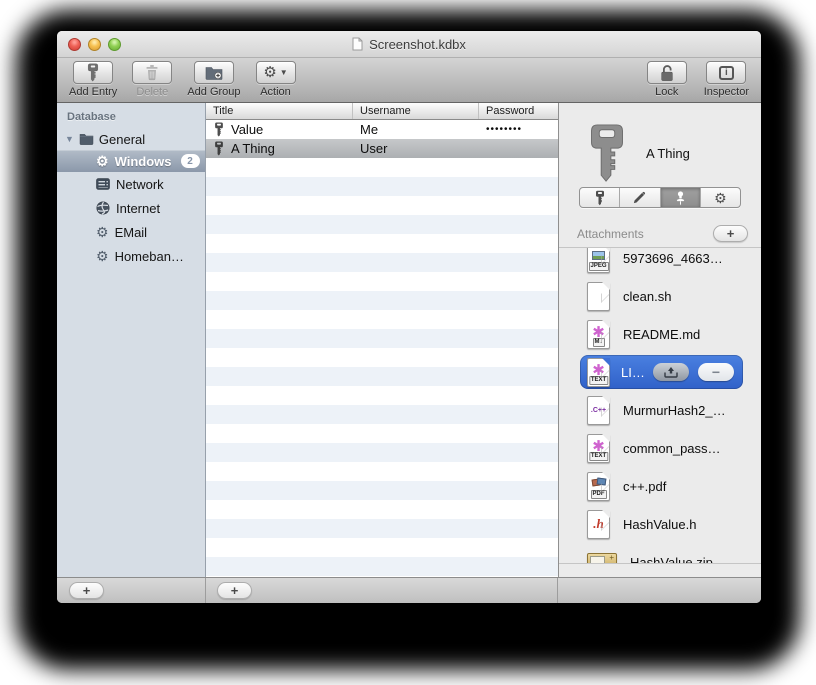  Describe the element at coordinates (382, 129) in the screenshot. I see `table-row: Value Me ••••••••` at that location.